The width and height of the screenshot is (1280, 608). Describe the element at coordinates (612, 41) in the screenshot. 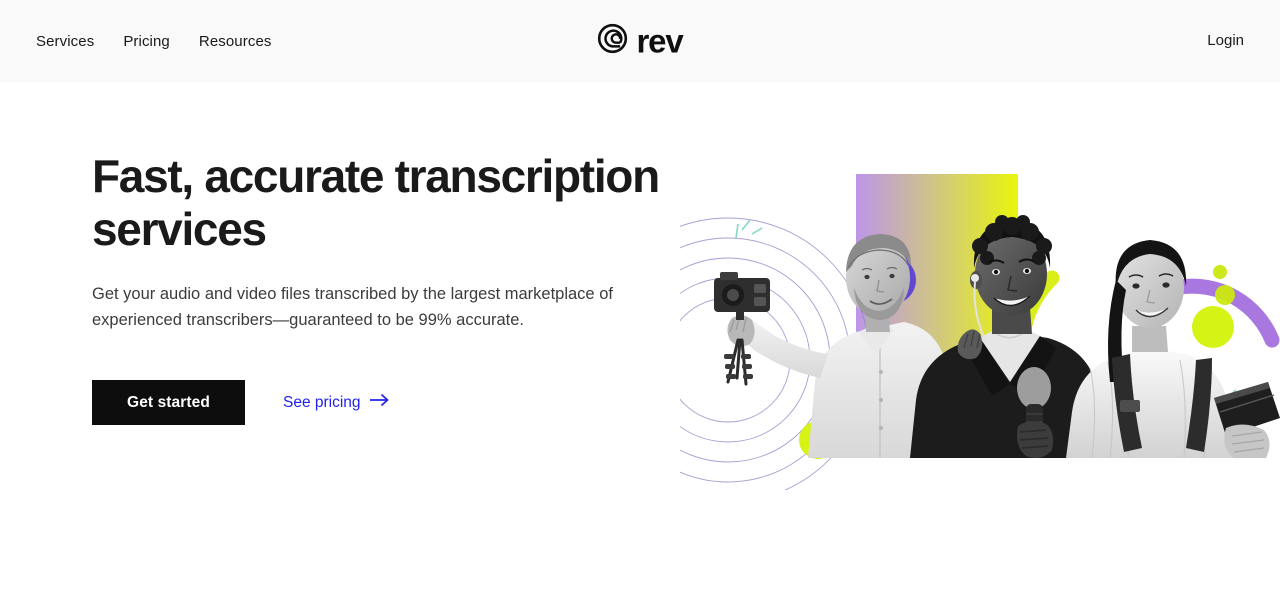

I see `rev-swirl-logo-icon` at that location.